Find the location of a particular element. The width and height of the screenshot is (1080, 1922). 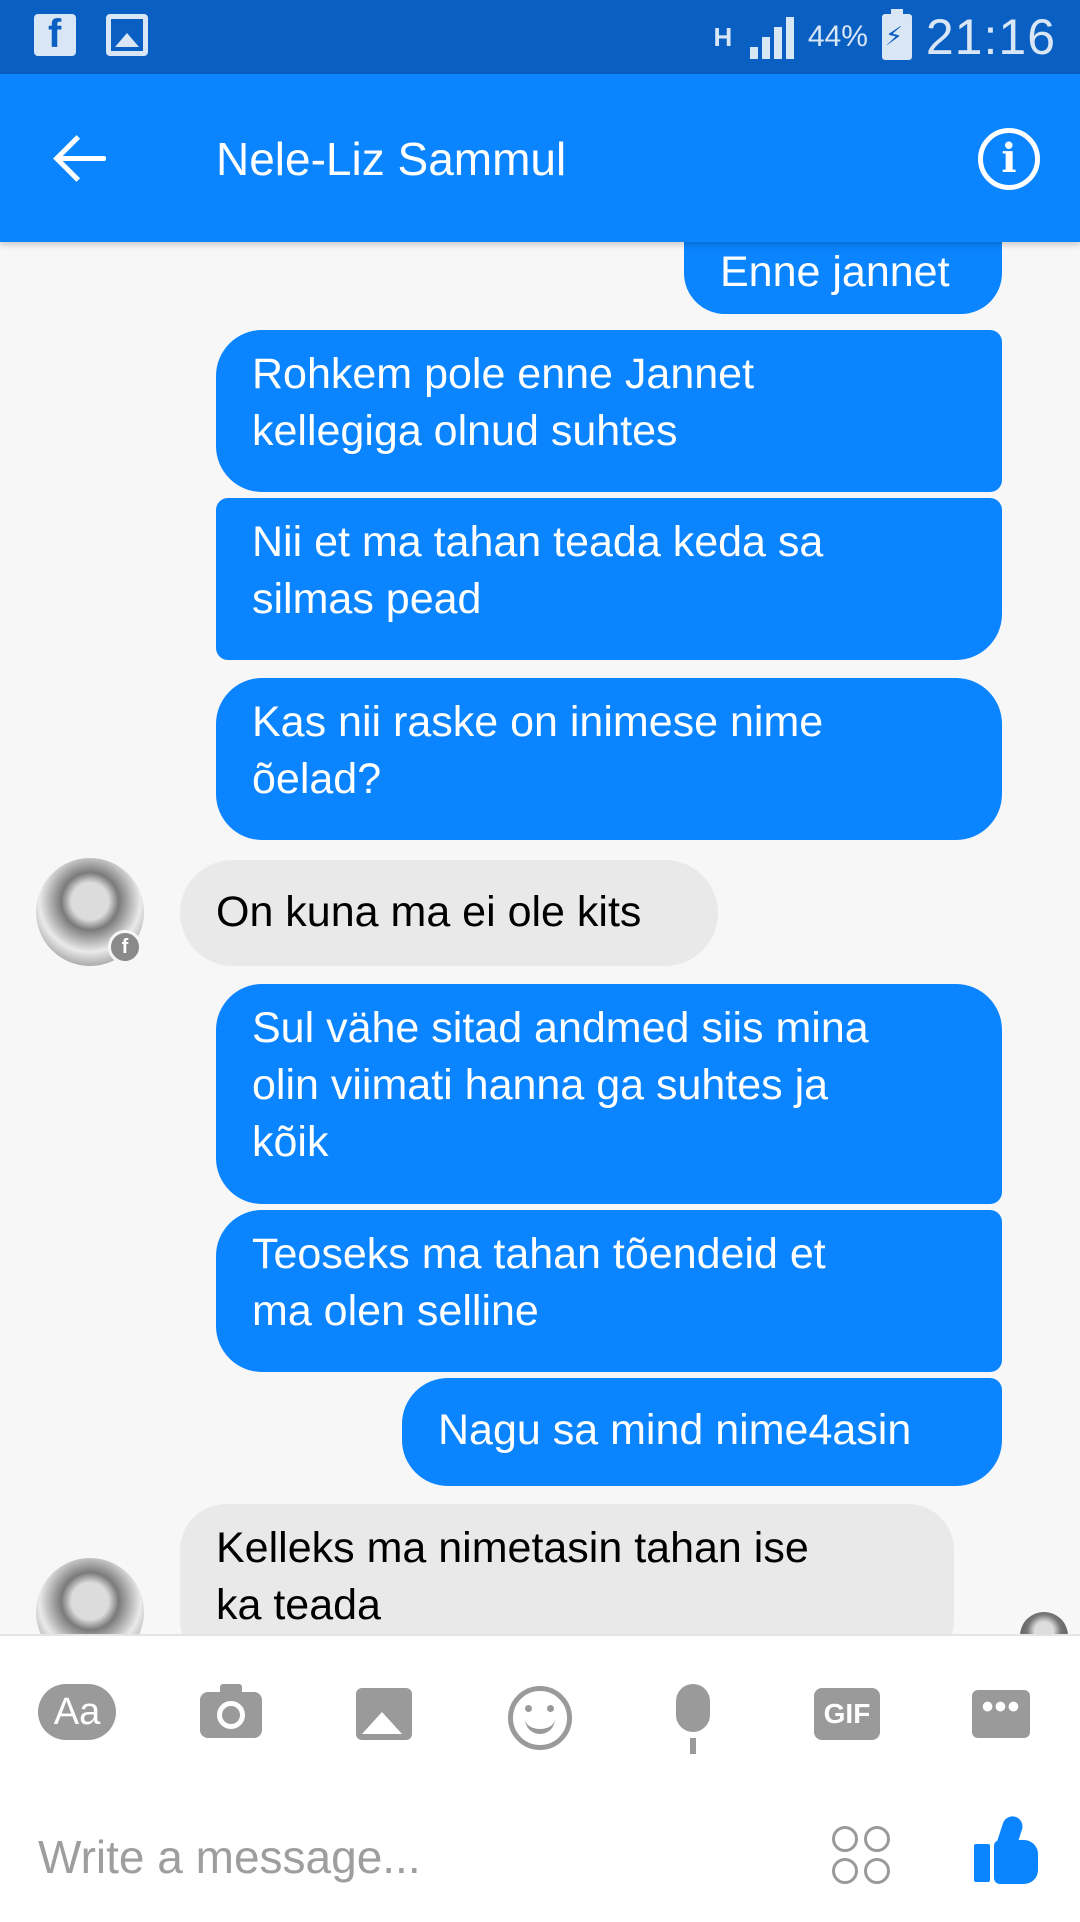

microphone-icon is located at coordinates (693, 1719).